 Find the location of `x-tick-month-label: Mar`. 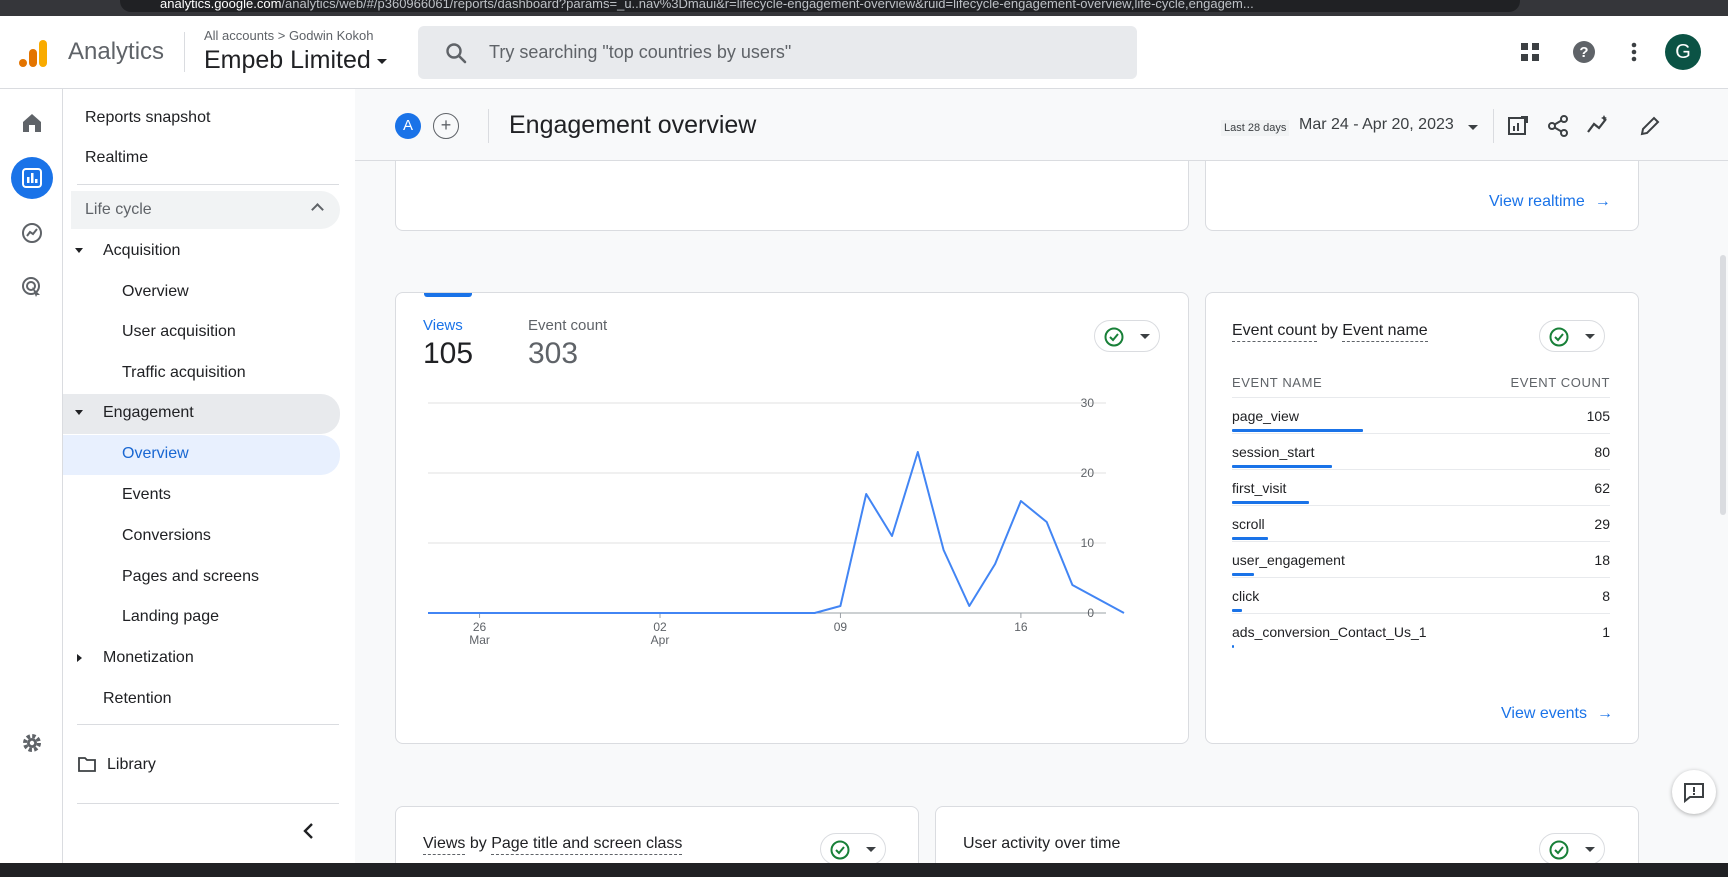

x-tick-month-label: Mar is located at coordinates (479, 640).